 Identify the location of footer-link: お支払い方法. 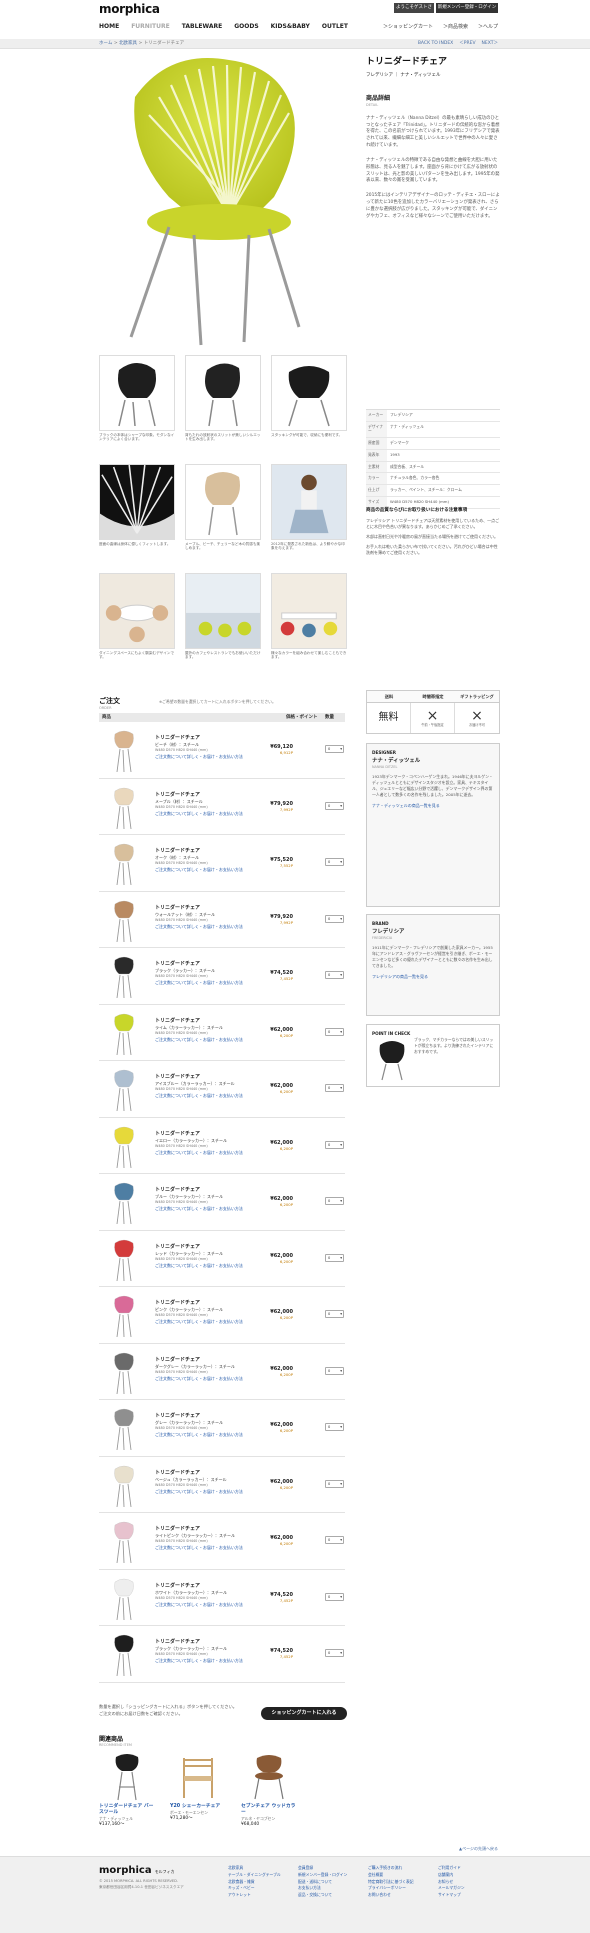
(326, 1888).